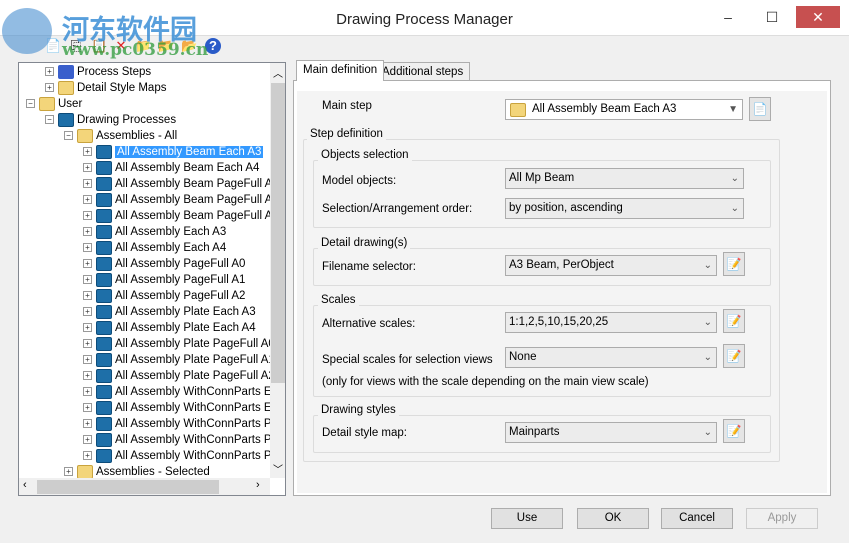 The height and width of the screenshot is (543, 849). Describe the element at coordinates (338, 300) in the screenshot. I see `scales-title: Scales` at that location.